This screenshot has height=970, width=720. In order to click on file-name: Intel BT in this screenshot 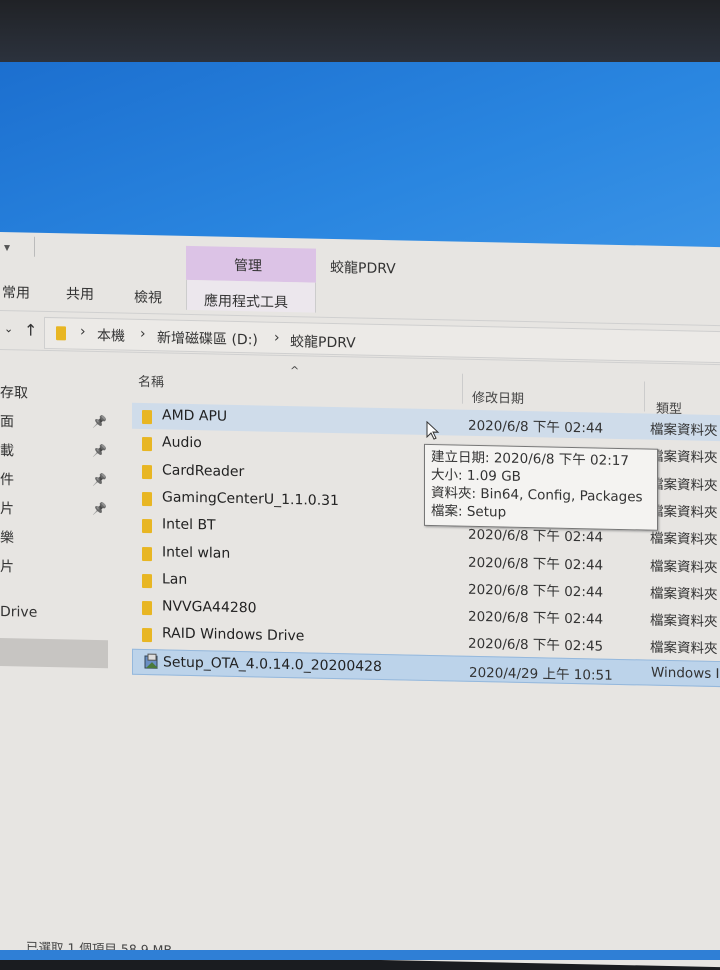, I will do `click(189, 525)`.